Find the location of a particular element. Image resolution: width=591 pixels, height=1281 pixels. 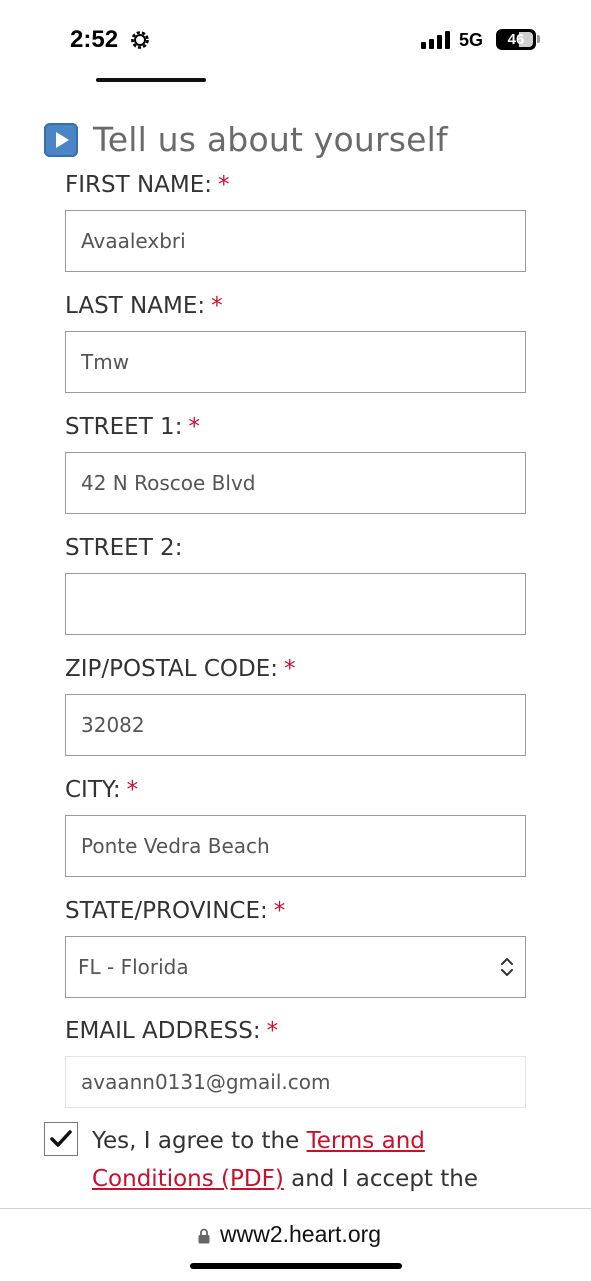

street2-label: STREET 2: is located at coordinates (124, 548).